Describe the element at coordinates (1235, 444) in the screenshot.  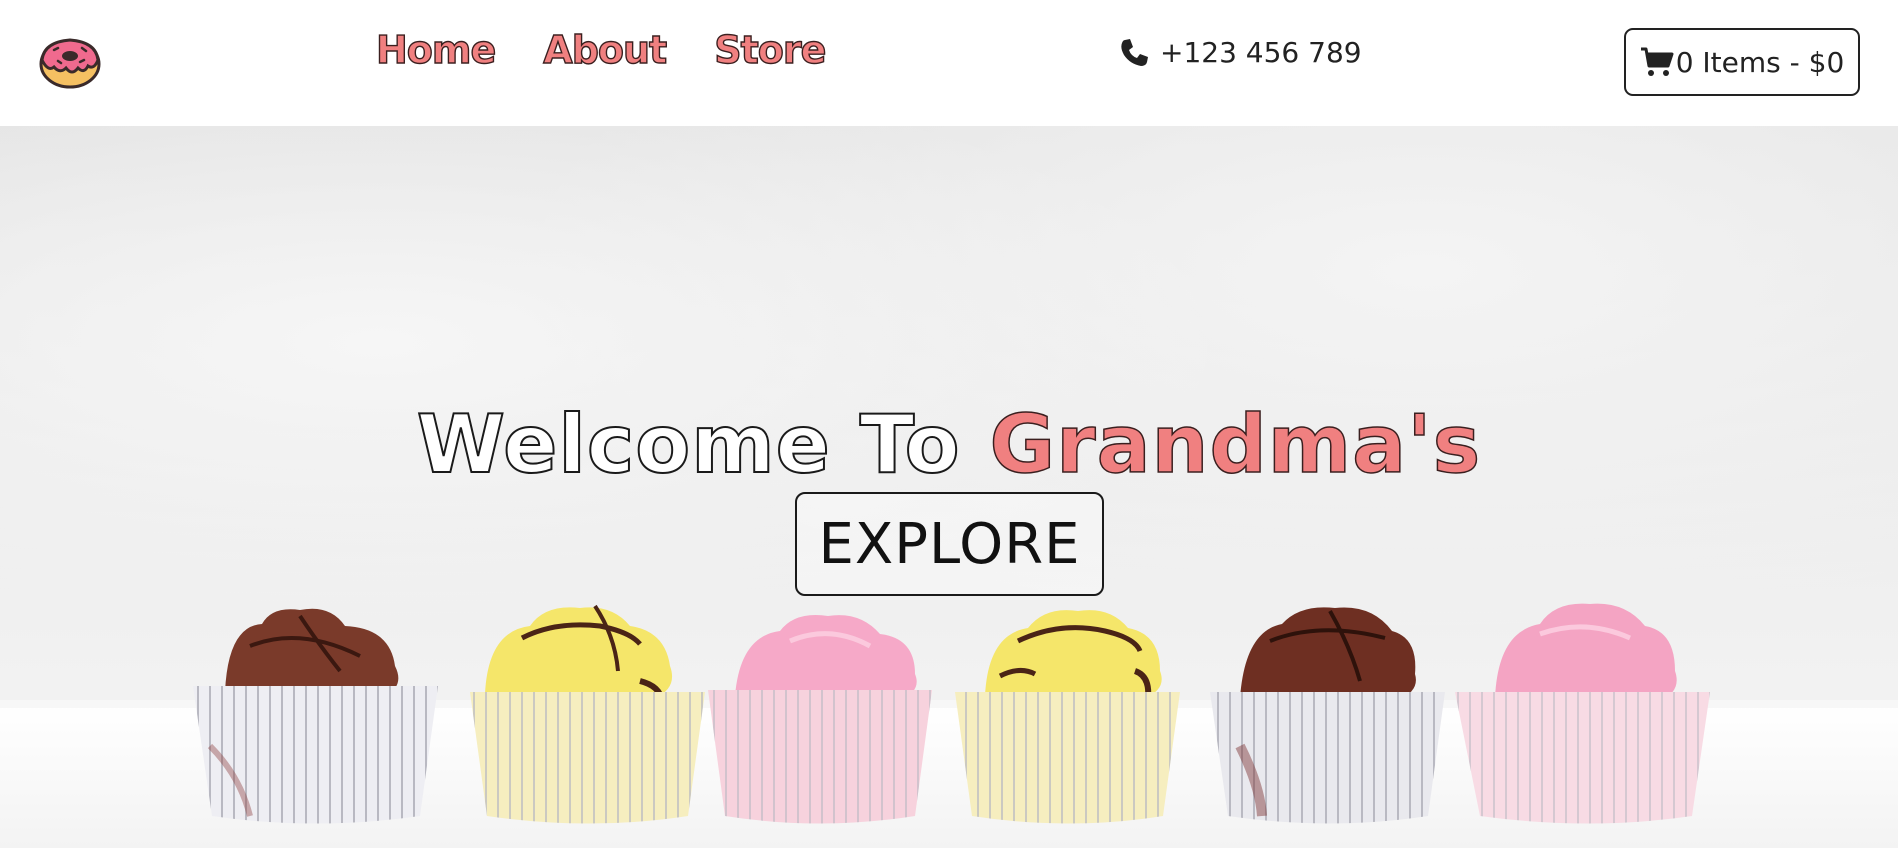
I see `hero-title-brand: Grandma's` at that location.